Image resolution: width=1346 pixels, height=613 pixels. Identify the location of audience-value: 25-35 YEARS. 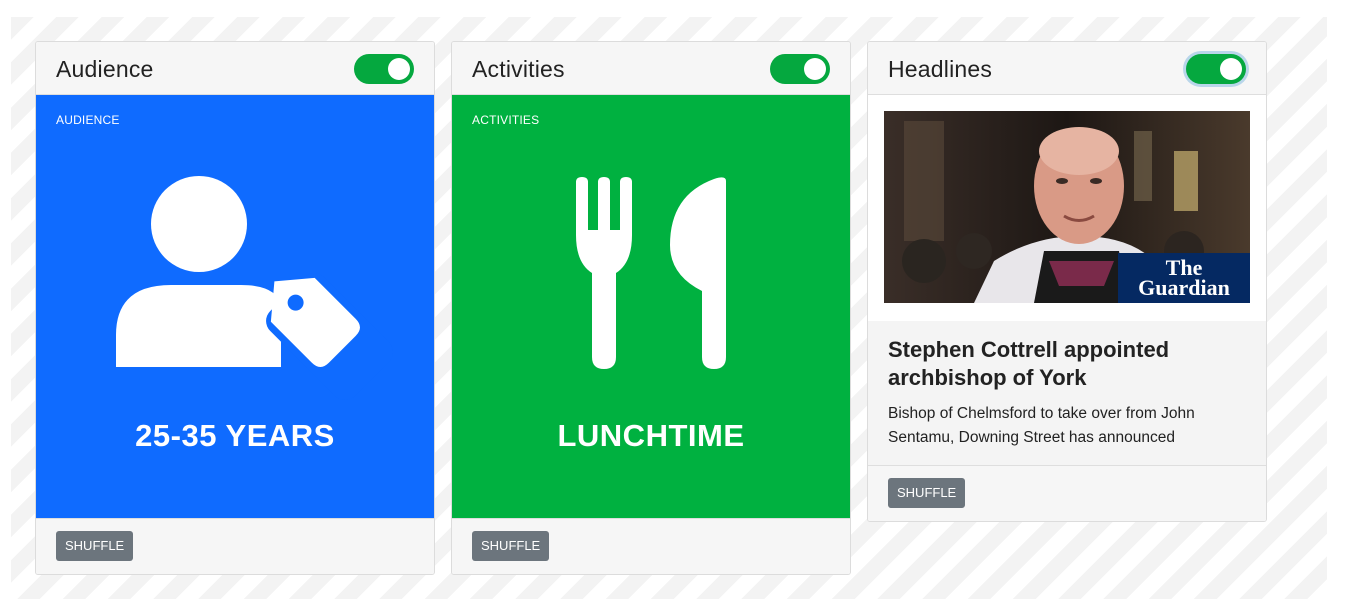
(235, 435).